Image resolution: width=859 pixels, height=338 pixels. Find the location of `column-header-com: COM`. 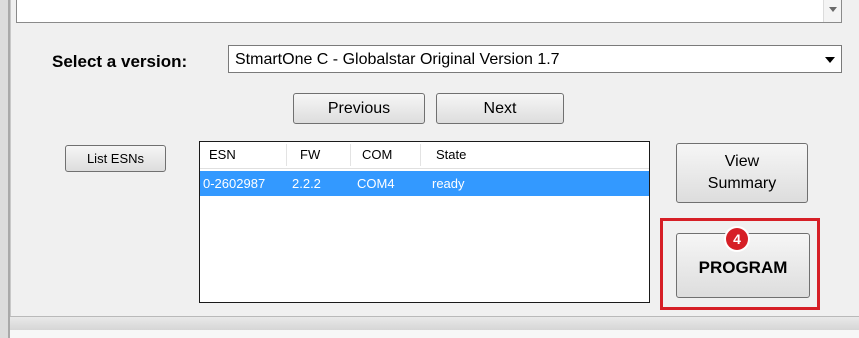

column-header-com: COM is located at coordinates (377, 155).